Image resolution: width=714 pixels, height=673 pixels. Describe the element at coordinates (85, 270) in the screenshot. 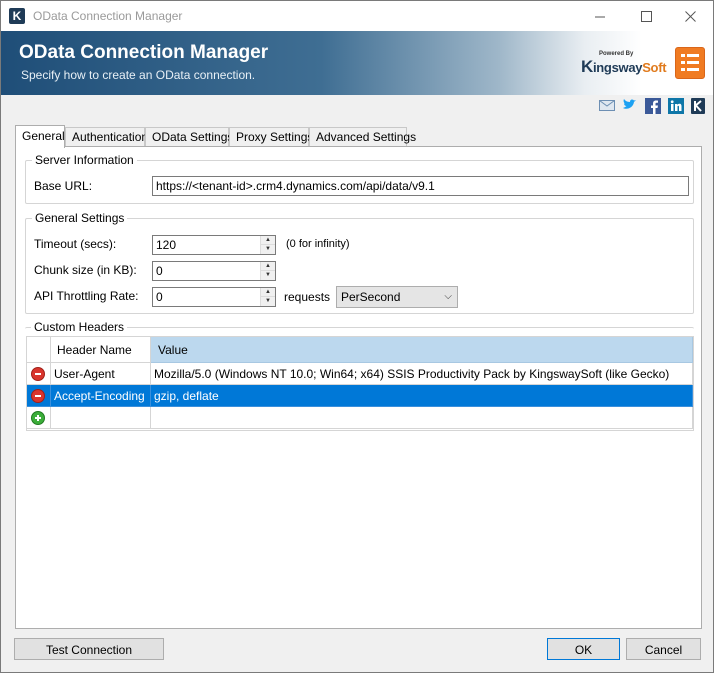

I see `chunk-size-label: Chunk size (in KB):` at that location.